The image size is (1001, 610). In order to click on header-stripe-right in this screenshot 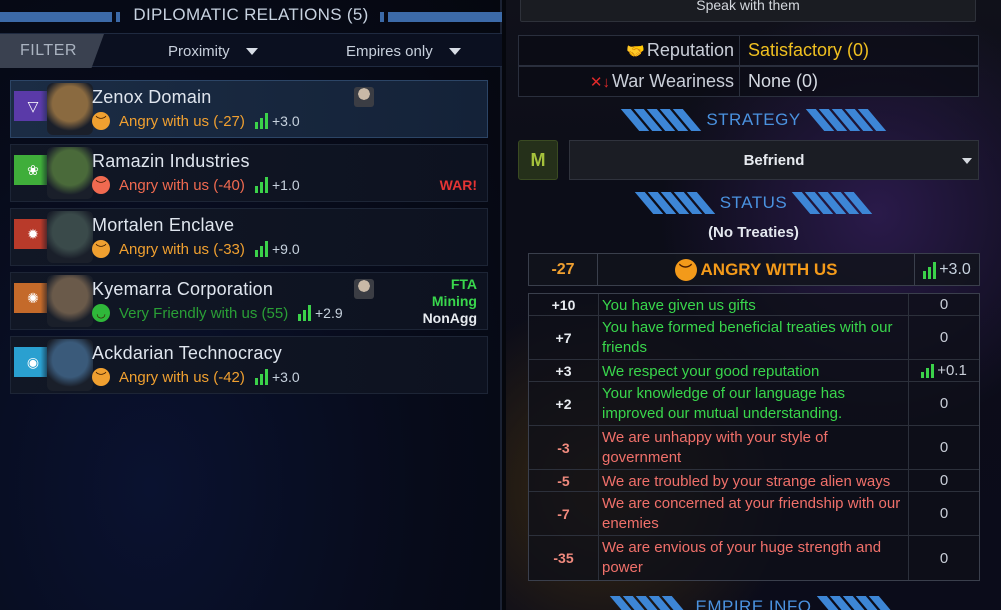, I will do `click(441, 17)`.